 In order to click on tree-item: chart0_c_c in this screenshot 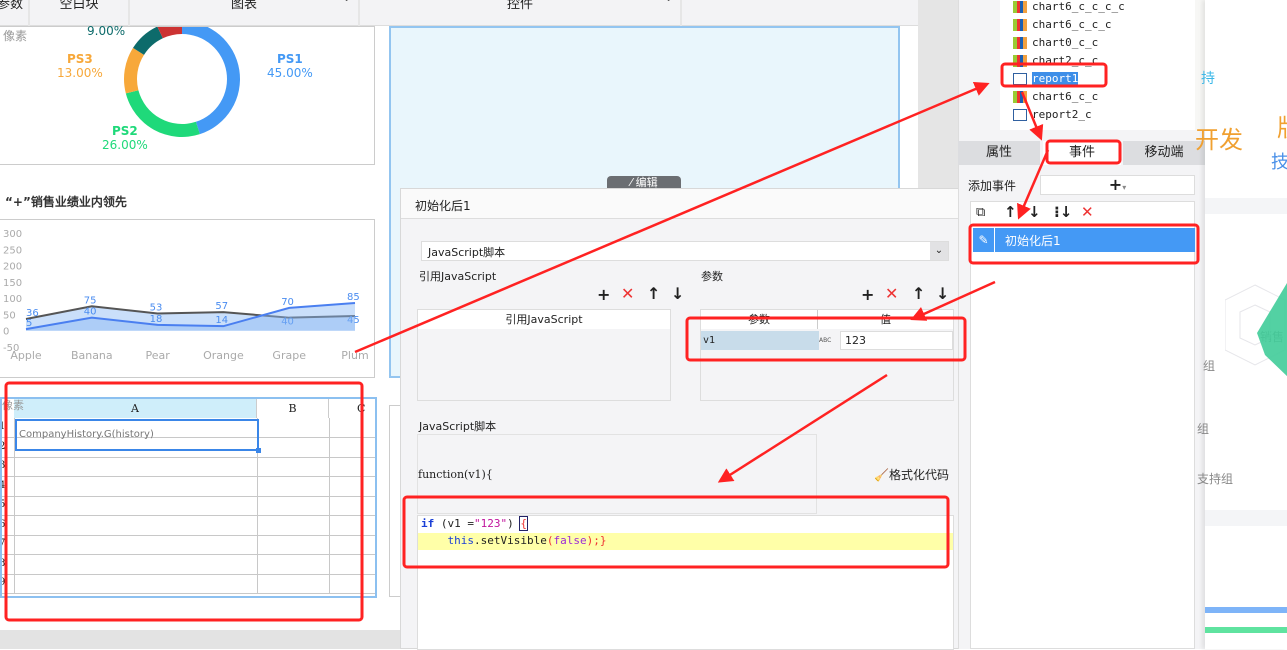, I will do `click(1055, 43)`.